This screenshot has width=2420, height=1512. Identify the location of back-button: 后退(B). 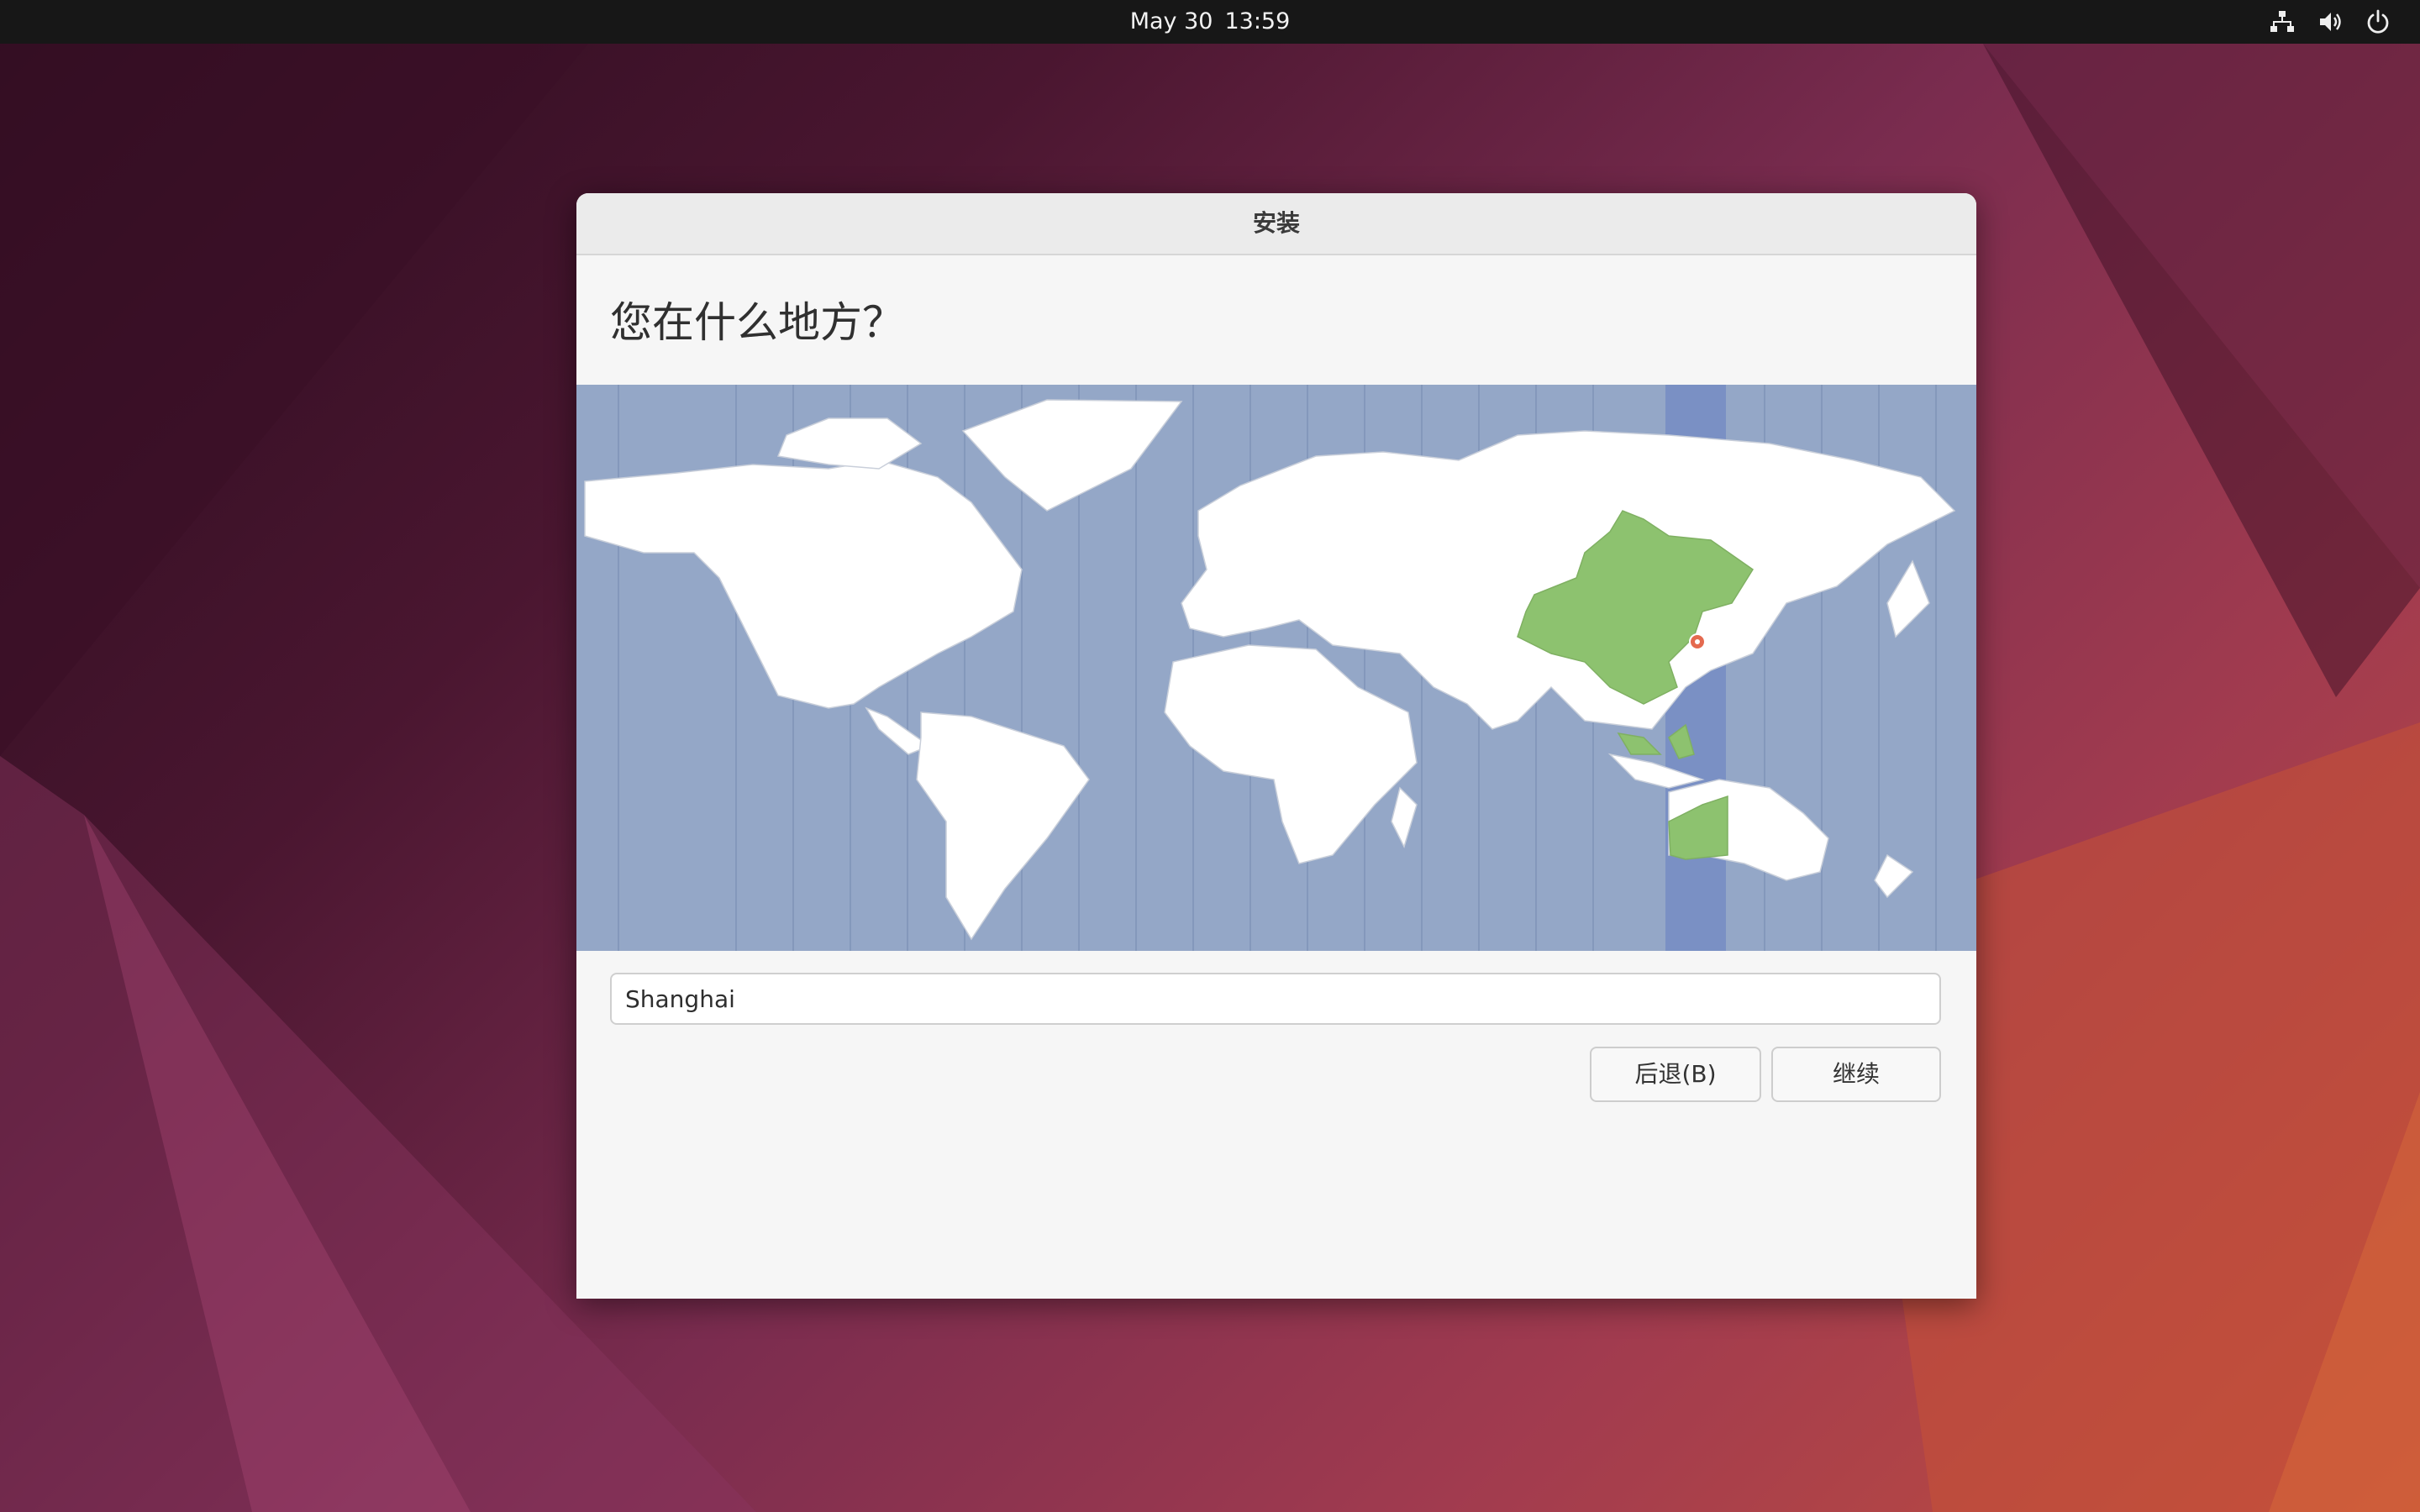
(1676, 1074).